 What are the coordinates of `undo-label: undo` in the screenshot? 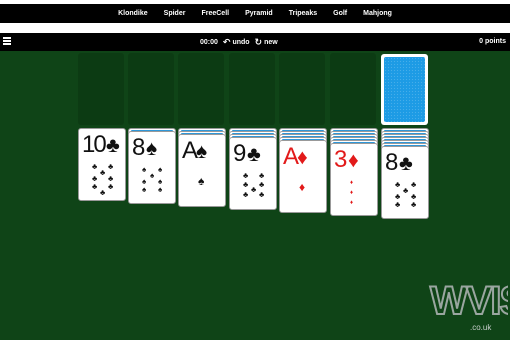 It's located at (241, 42).